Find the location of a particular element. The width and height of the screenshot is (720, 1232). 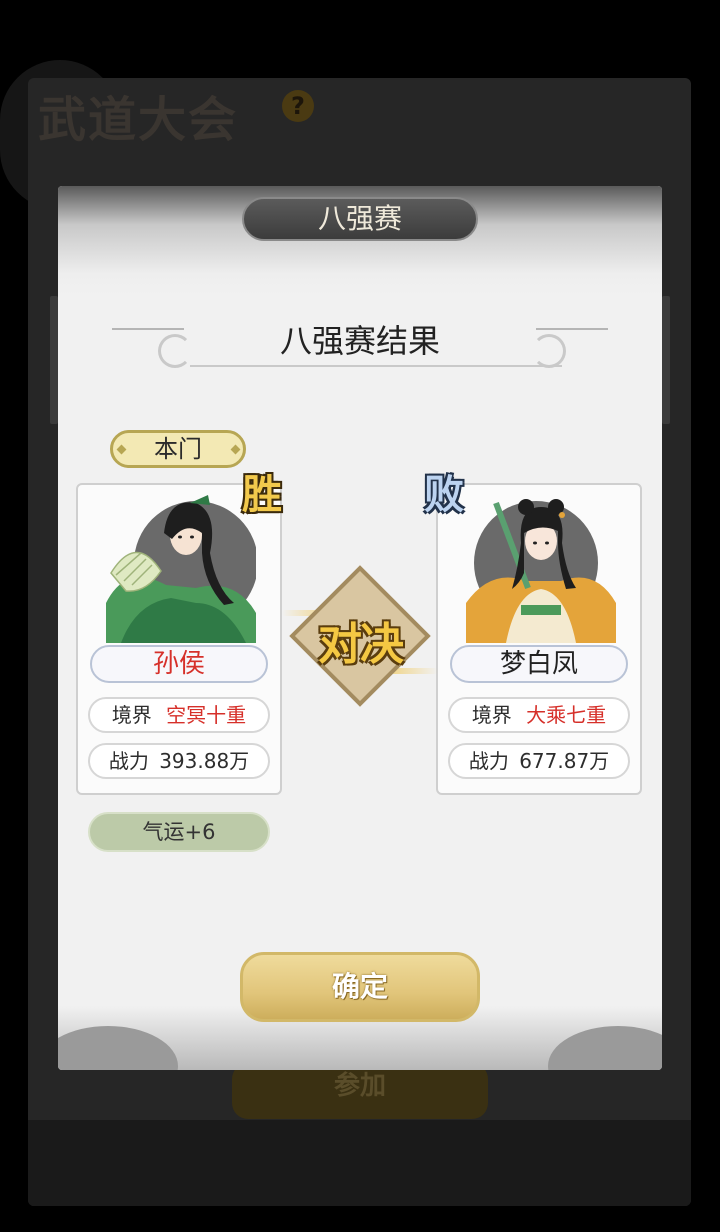

winner-realm: 境界 空冥十重 is located at coordinates (179, 715).